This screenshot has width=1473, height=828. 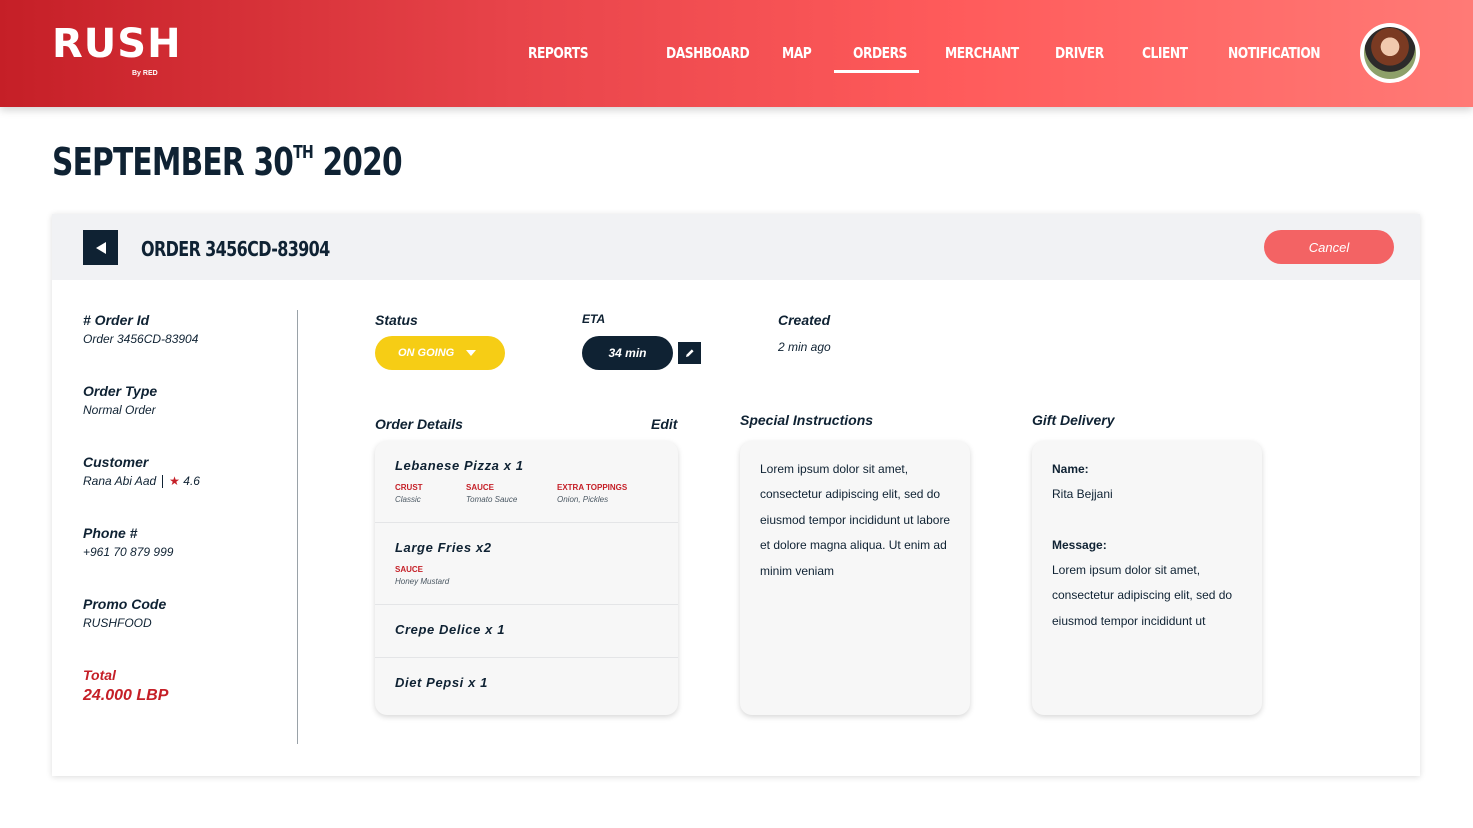 I want to click on phone-field: Phone # +961 70 879 999, so click(x=128, y=542).